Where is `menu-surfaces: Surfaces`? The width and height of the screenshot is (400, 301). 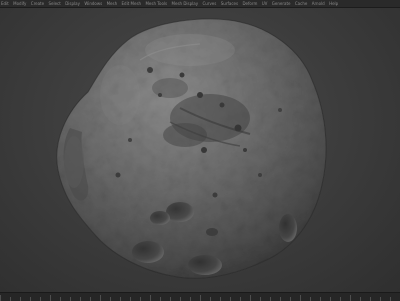 menu-surfaces: Surfaces is located at coordinates (232, 3).